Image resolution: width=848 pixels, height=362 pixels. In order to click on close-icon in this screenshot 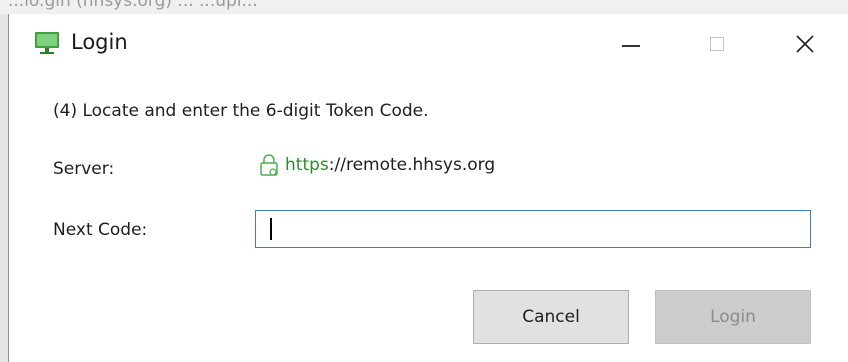, I will do `click(805, 44)`.